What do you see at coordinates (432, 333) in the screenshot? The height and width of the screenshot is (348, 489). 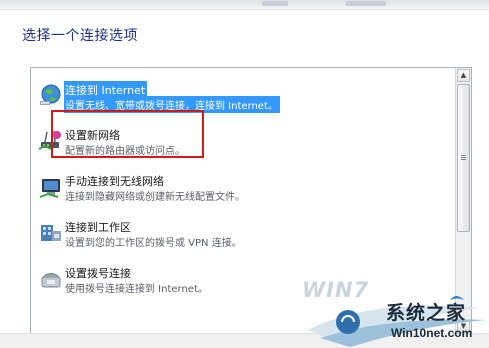 I see `watermark-site: Win10net.com` at bounding box center [432, 333].